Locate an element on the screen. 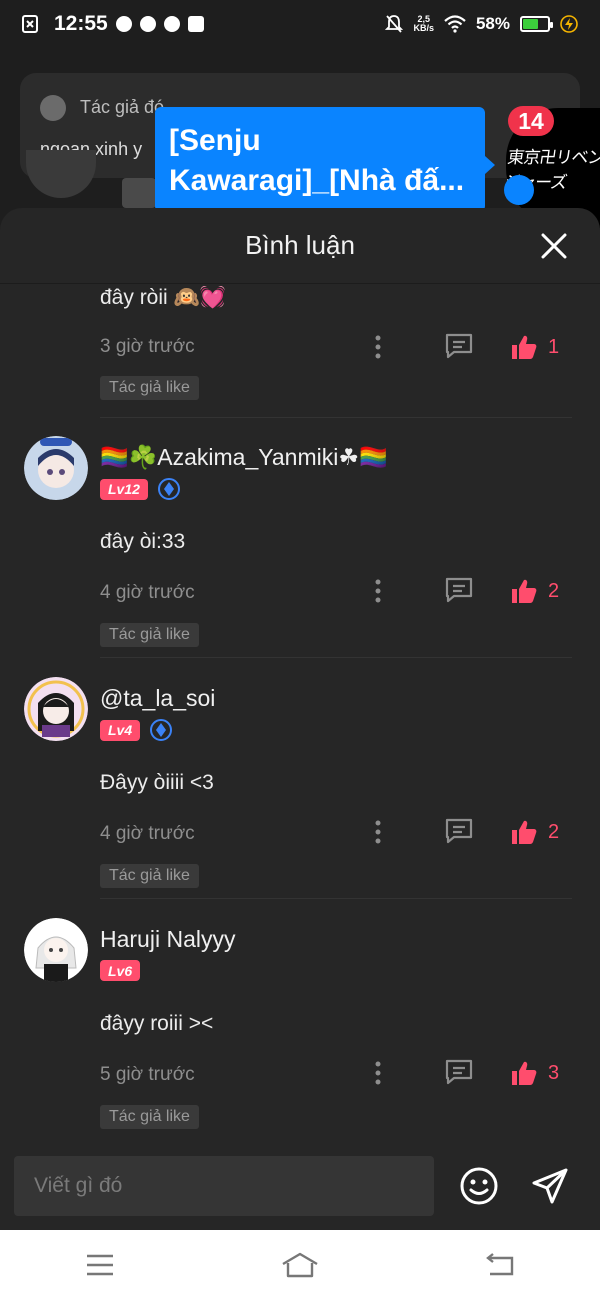  mute-icon is located at coordinates (394, 24).